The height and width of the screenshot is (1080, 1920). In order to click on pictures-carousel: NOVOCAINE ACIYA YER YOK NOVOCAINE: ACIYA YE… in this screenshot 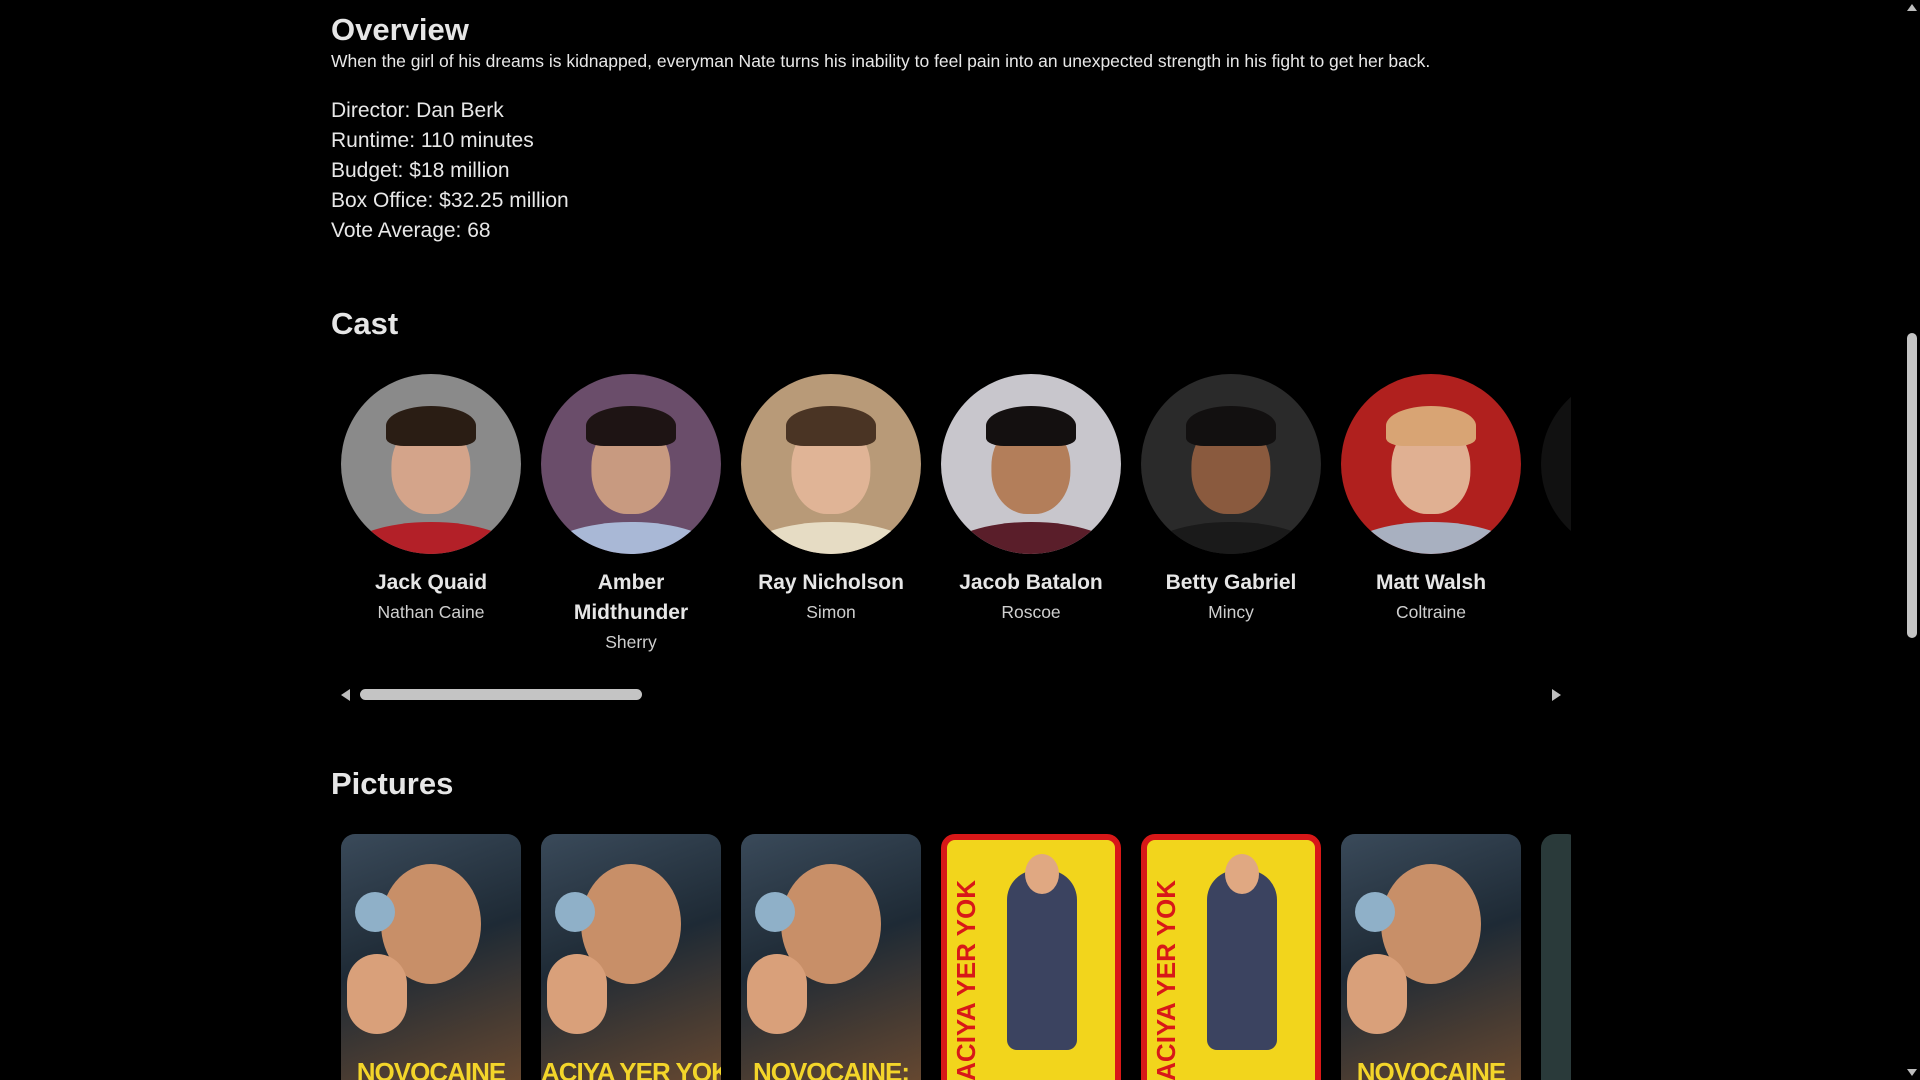, I will do `click(951, 957)`.